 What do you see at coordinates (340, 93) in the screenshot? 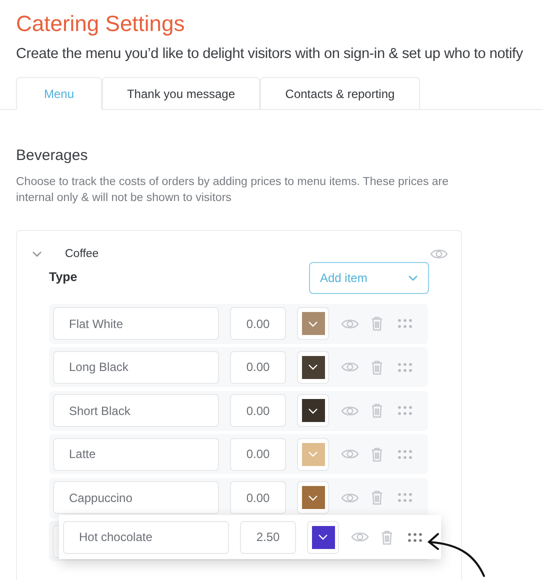
I see `tab: Contacts & reporting` at bounding box center [340, 93].